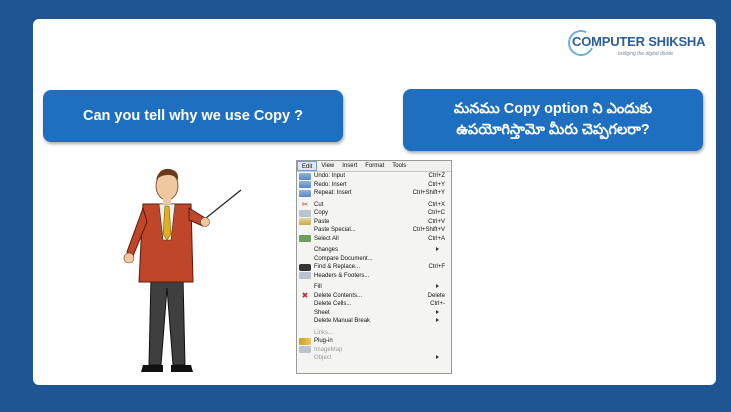  I want to click on menu-item-label: ImageMap, so click(328, 349).